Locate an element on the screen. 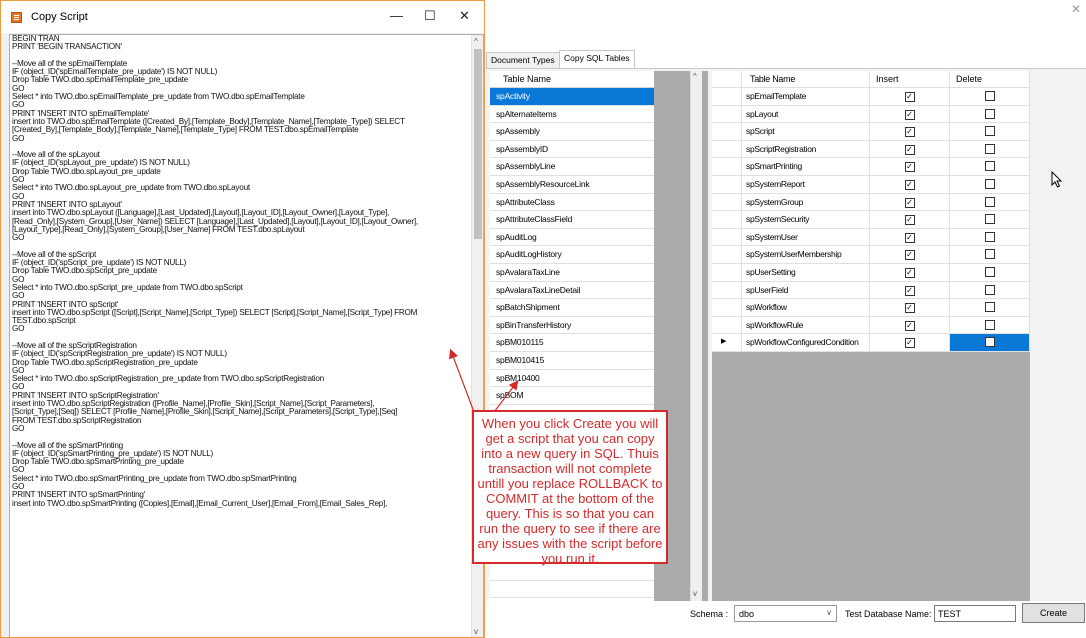 The width and height of the screenshot is (1086, 638). column-header-table-name: Table Name is located at coordinates (806, 79).